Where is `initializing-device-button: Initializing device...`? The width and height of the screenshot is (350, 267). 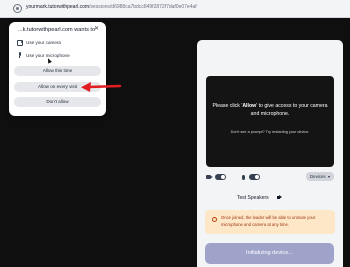
initializing-device-button: Initializing device... is located at coordinates (269, 253).